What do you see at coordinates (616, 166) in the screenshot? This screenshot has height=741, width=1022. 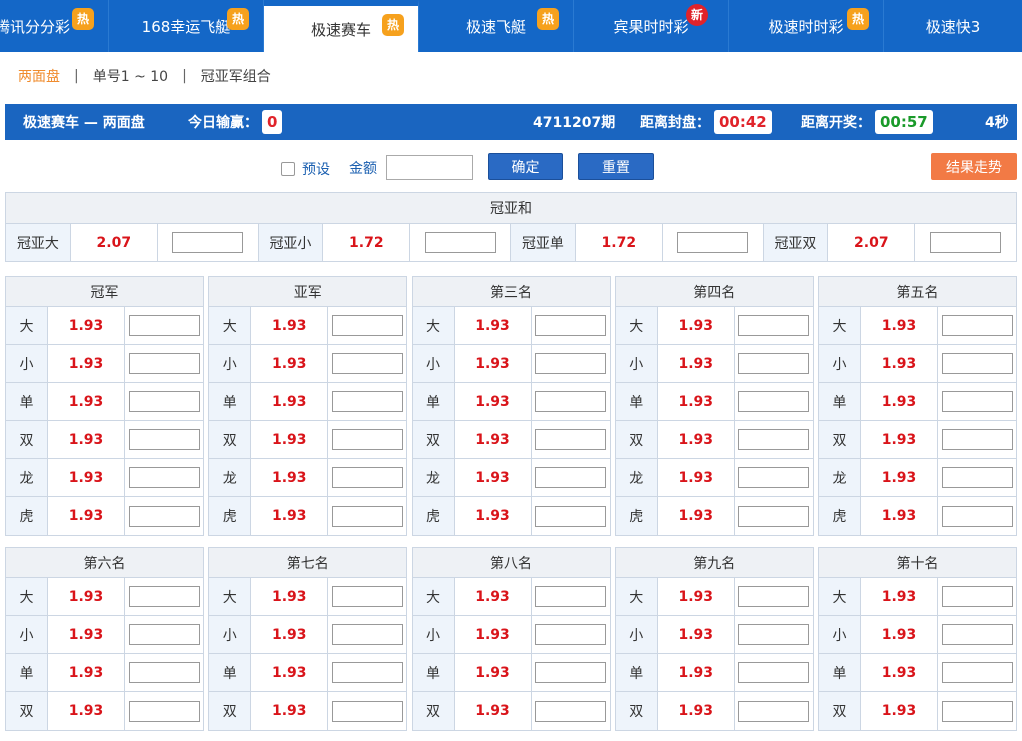 I see `reset-button: 重置` at bounding box center [616, 166].